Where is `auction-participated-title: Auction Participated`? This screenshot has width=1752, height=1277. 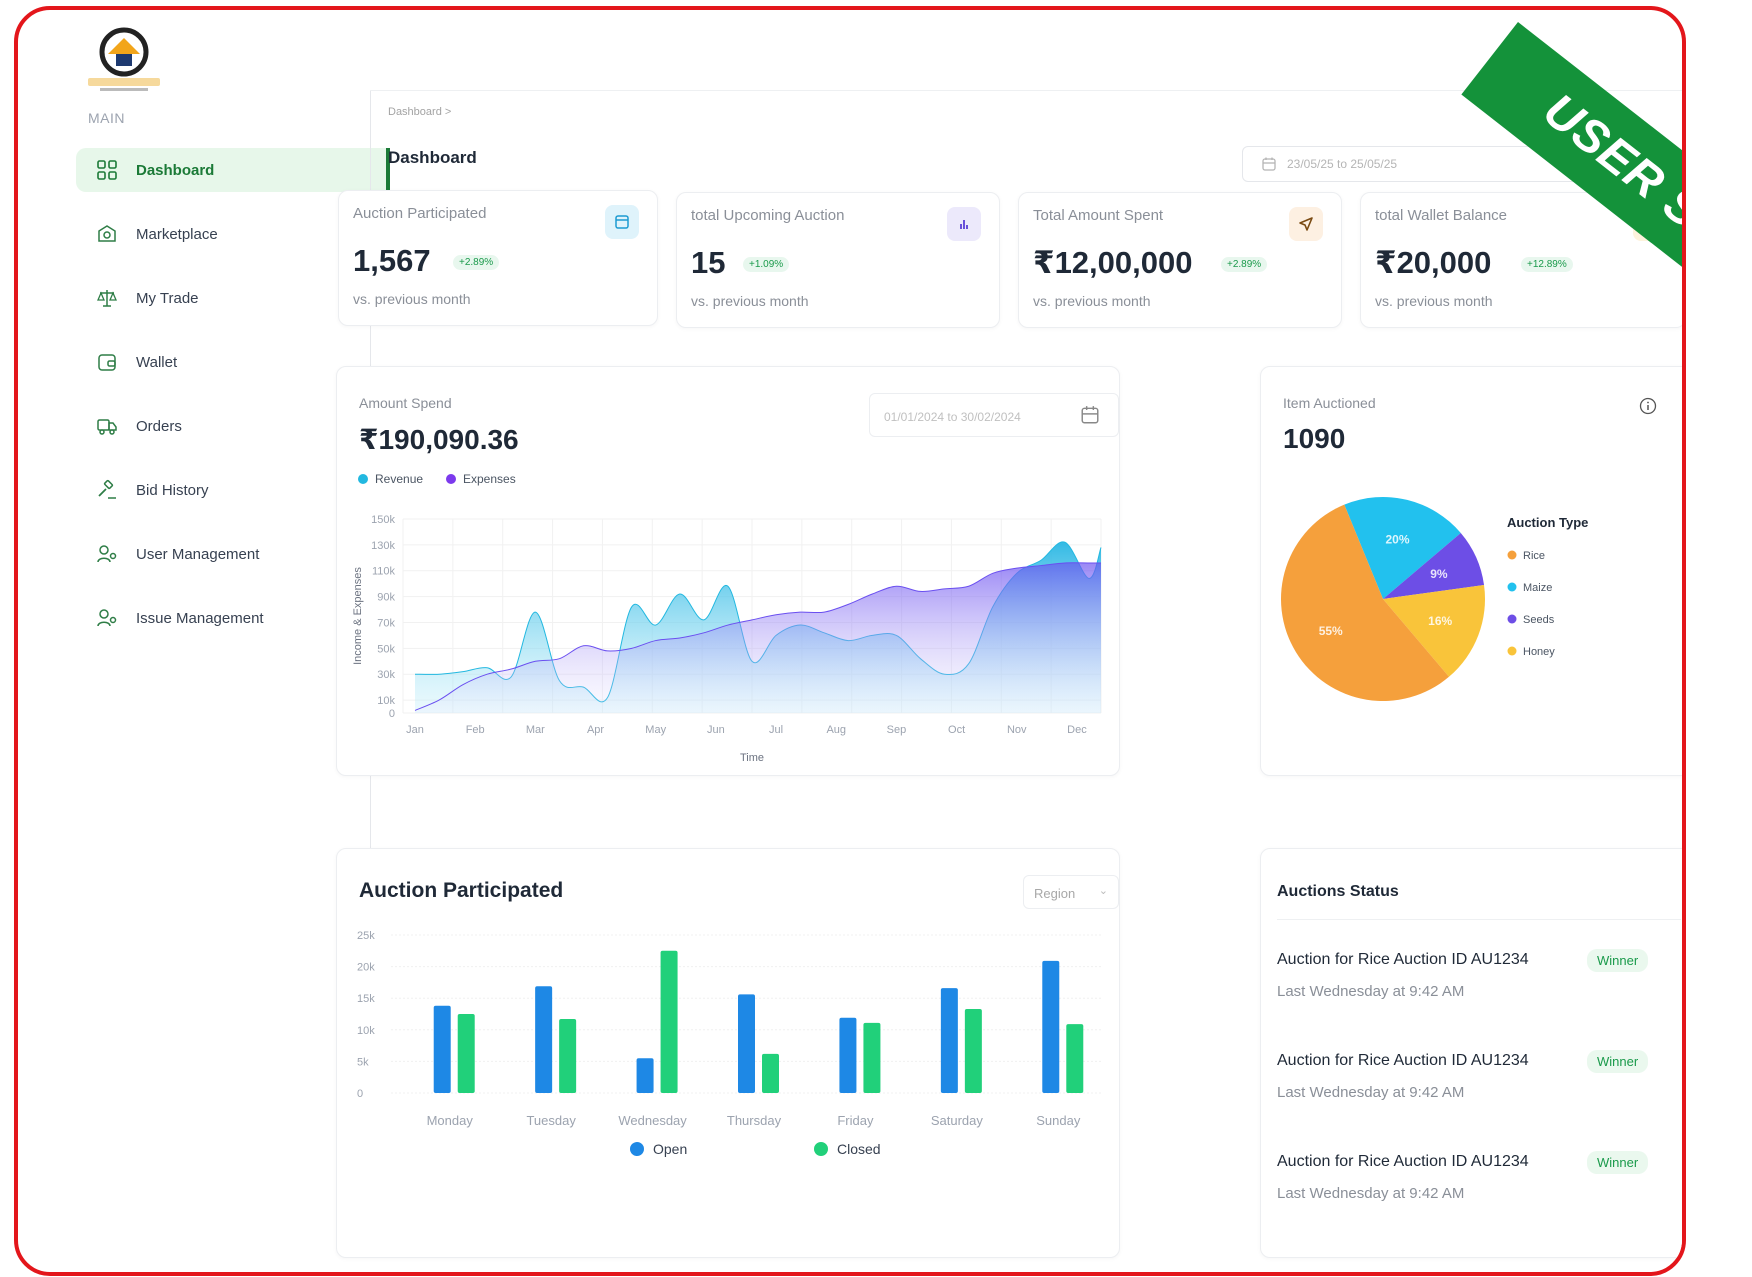 auction-participated-title: Auction Participated is located at coordinates (461, 890).